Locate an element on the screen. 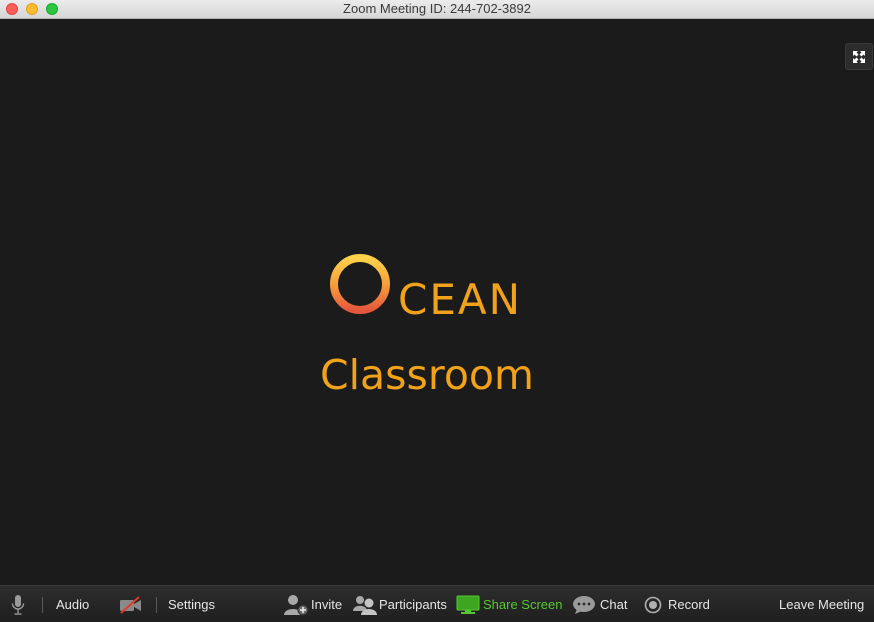 This screenshot has height=622, width=874. record-button: Record is located at coordinates (677, 604).